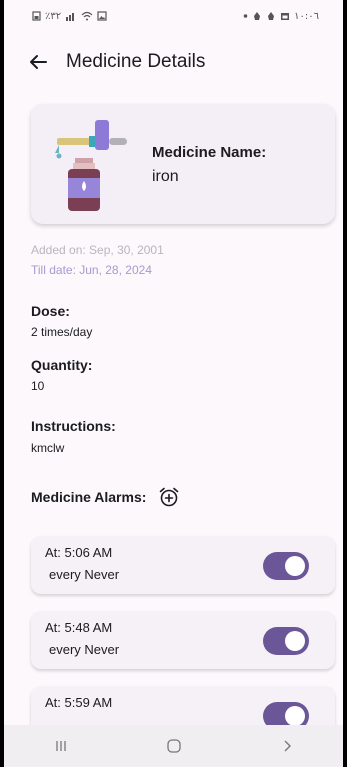 The height and width of the screenshot is (767, 347). What do you see at coordinates (38, 386) in the screenshot?
I see `quantity-value: 10` at bounding box center [38, 386].